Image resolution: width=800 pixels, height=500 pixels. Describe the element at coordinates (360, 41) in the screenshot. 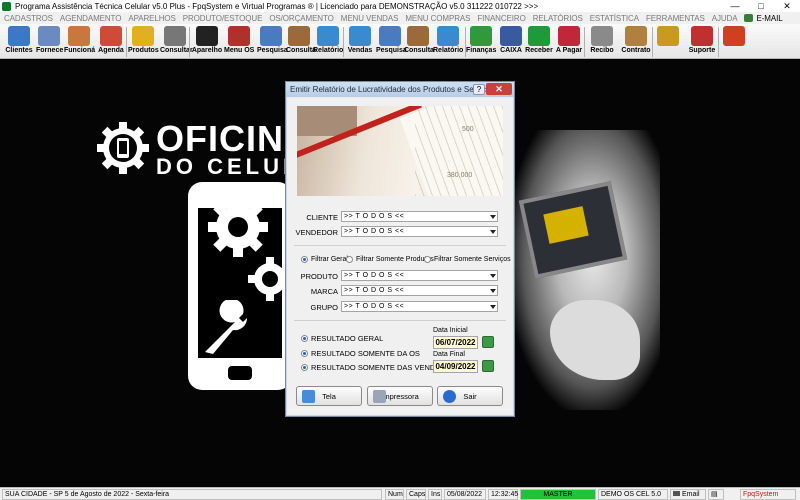

I see `toolbar-button: Vendas` at that location.